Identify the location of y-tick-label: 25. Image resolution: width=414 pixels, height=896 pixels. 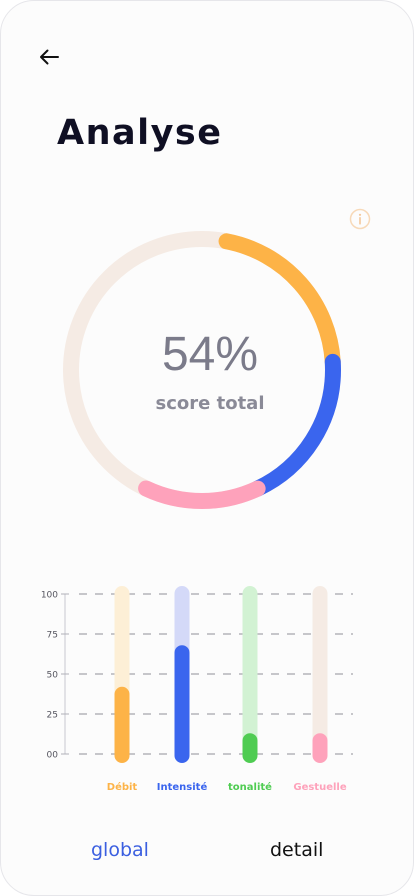
(52, 716).